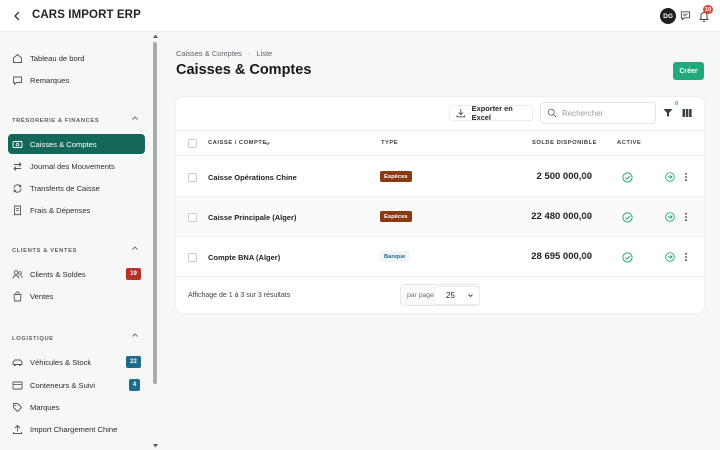 The height and width of the screenshot is (450, 720). I want to click on search-box, so click(598, 113).